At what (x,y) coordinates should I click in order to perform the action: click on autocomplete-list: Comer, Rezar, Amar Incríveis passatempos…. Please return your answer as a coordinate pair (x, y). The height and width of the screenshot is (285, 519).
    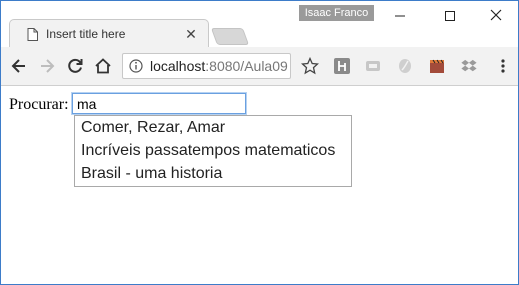
    Looking at the image, I should click on (213, 151).